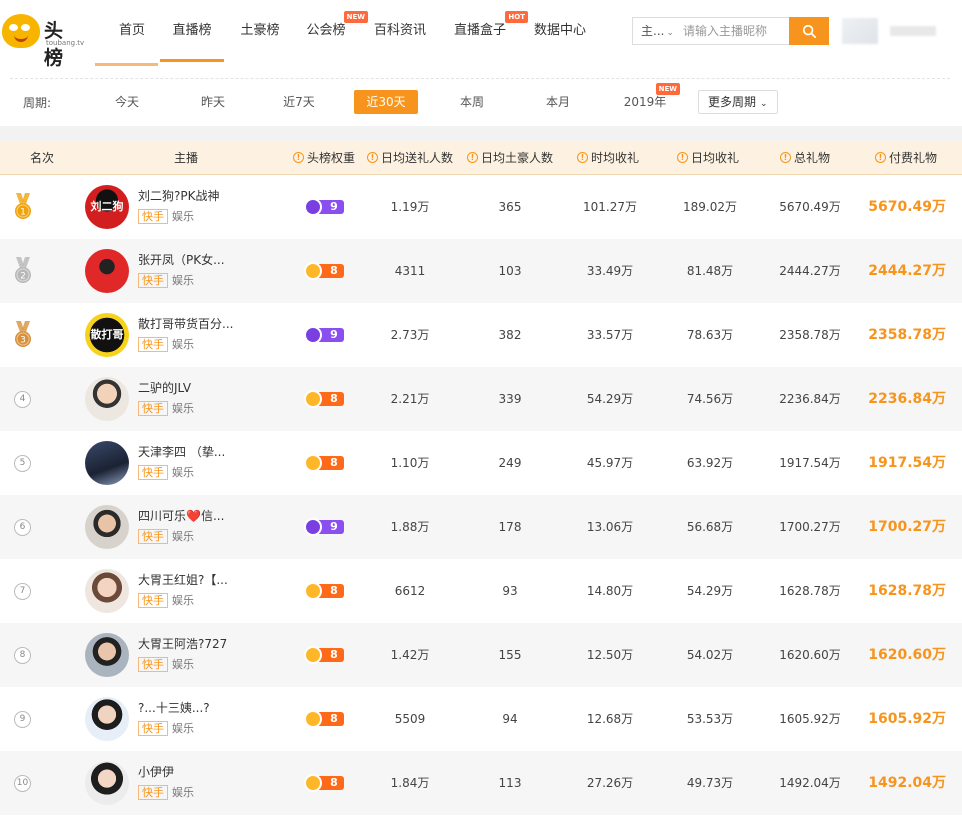  Describe the element at coordinates (334, 462) in the screenshot. I see `weight-value: 8` at that location.